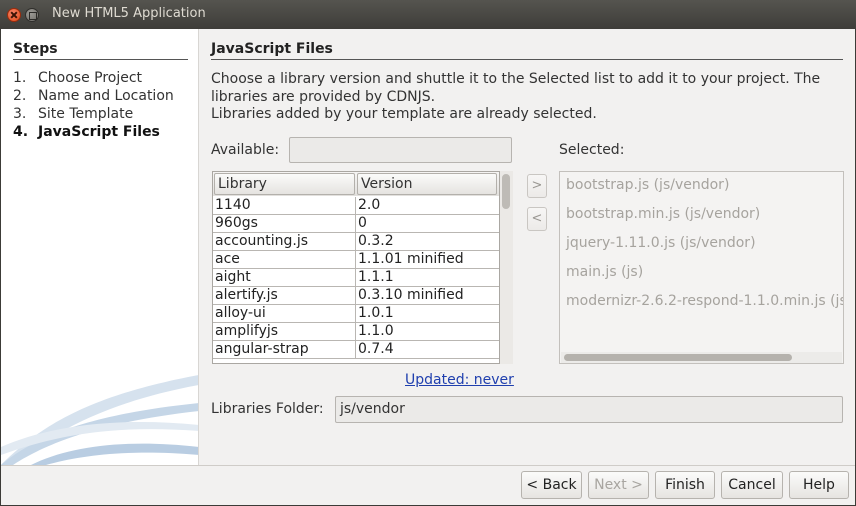 This screenshot has width=856, height=506. I want to click on close-icon, so click(14, 15).